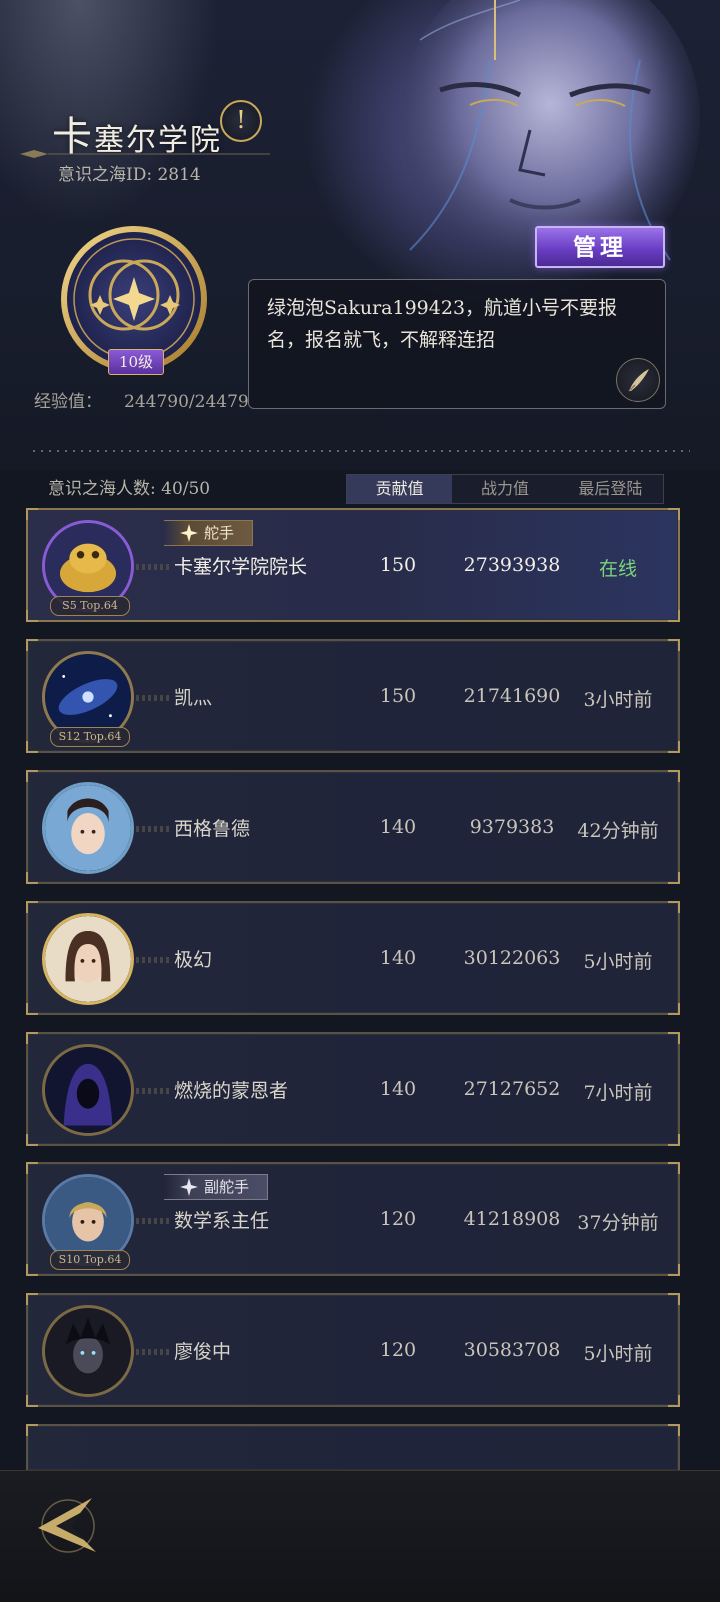 This screenshot has width=720, height=1602. Describe the element at coordinates (512, 1089) in the screenshot. I see `member-power: 27127652` at that location.